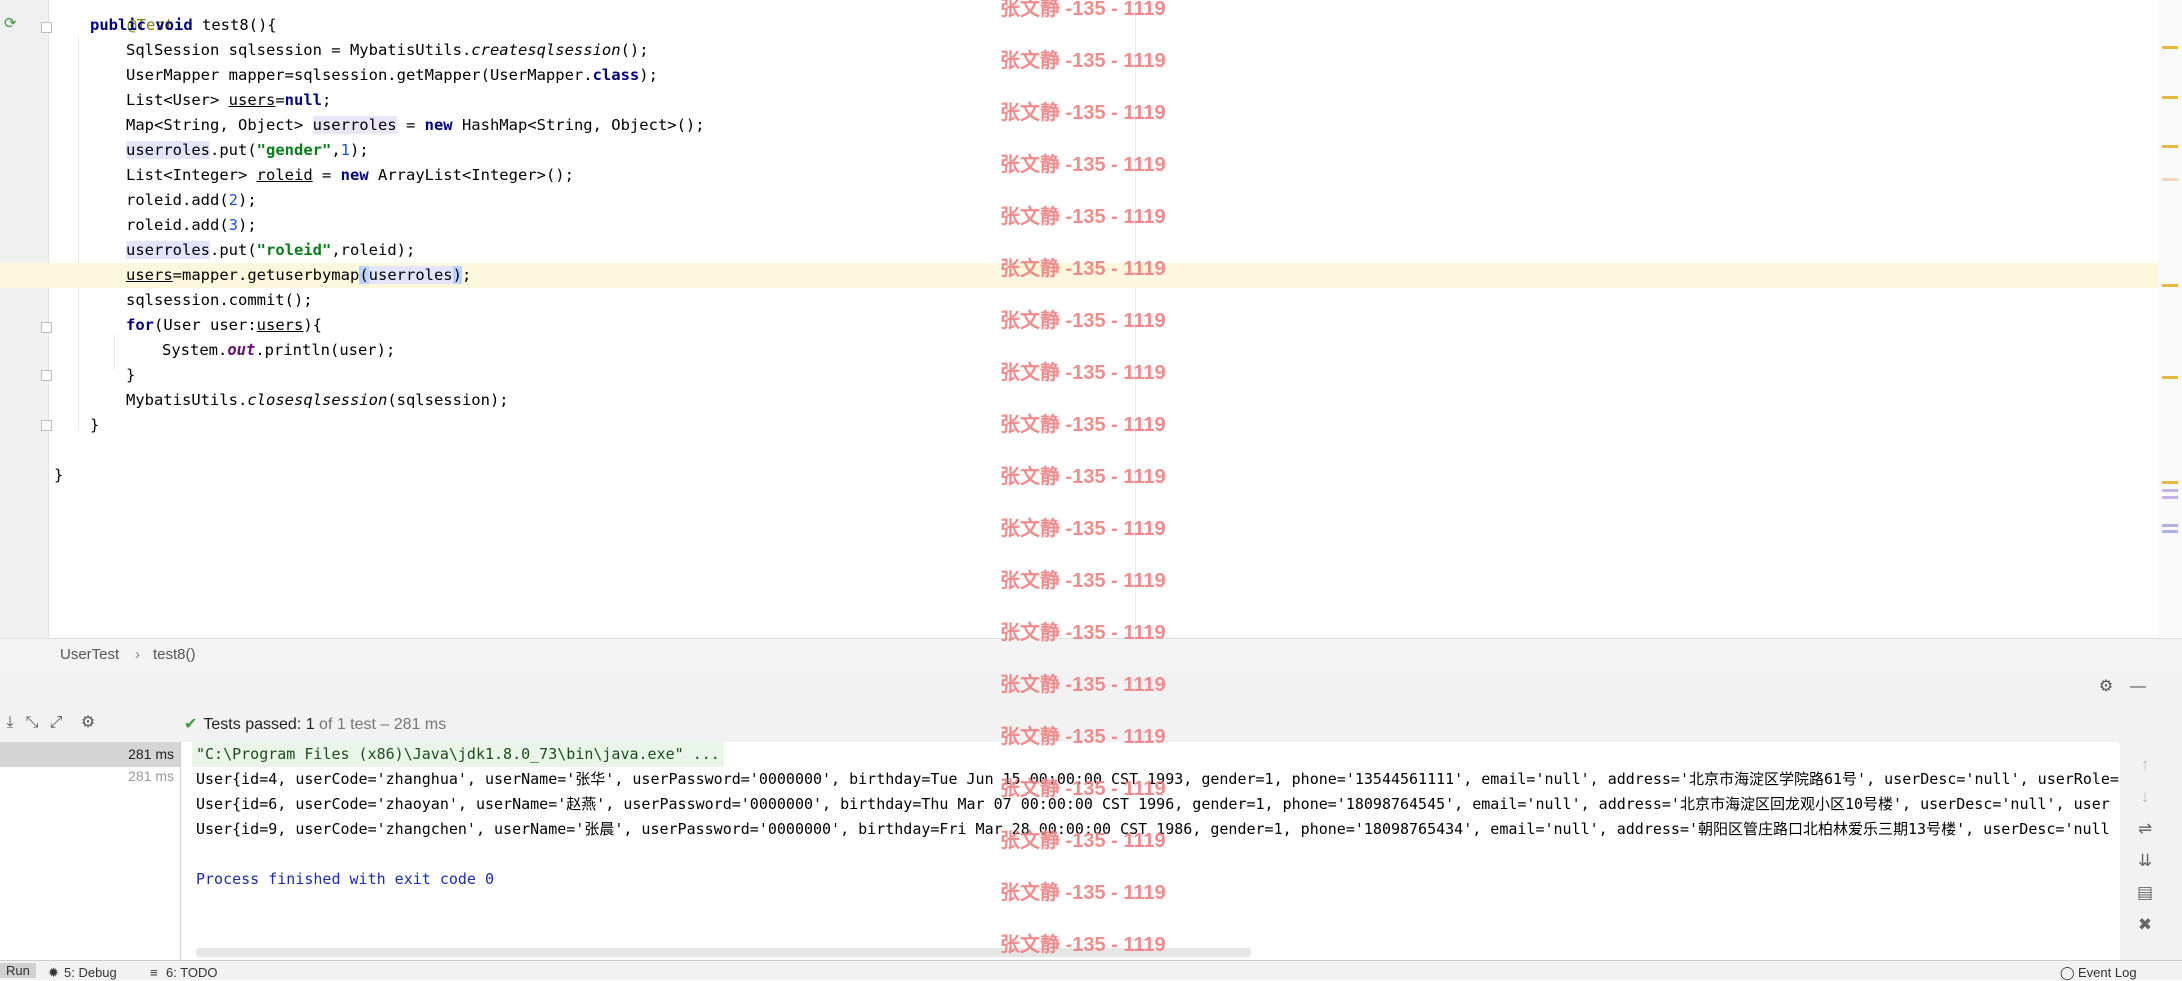 This screenshot has height=981, width=2182. Describe the element at coordinates (26, 319) in the screenshot. I see `editor-gutter: ⟳` at that location.